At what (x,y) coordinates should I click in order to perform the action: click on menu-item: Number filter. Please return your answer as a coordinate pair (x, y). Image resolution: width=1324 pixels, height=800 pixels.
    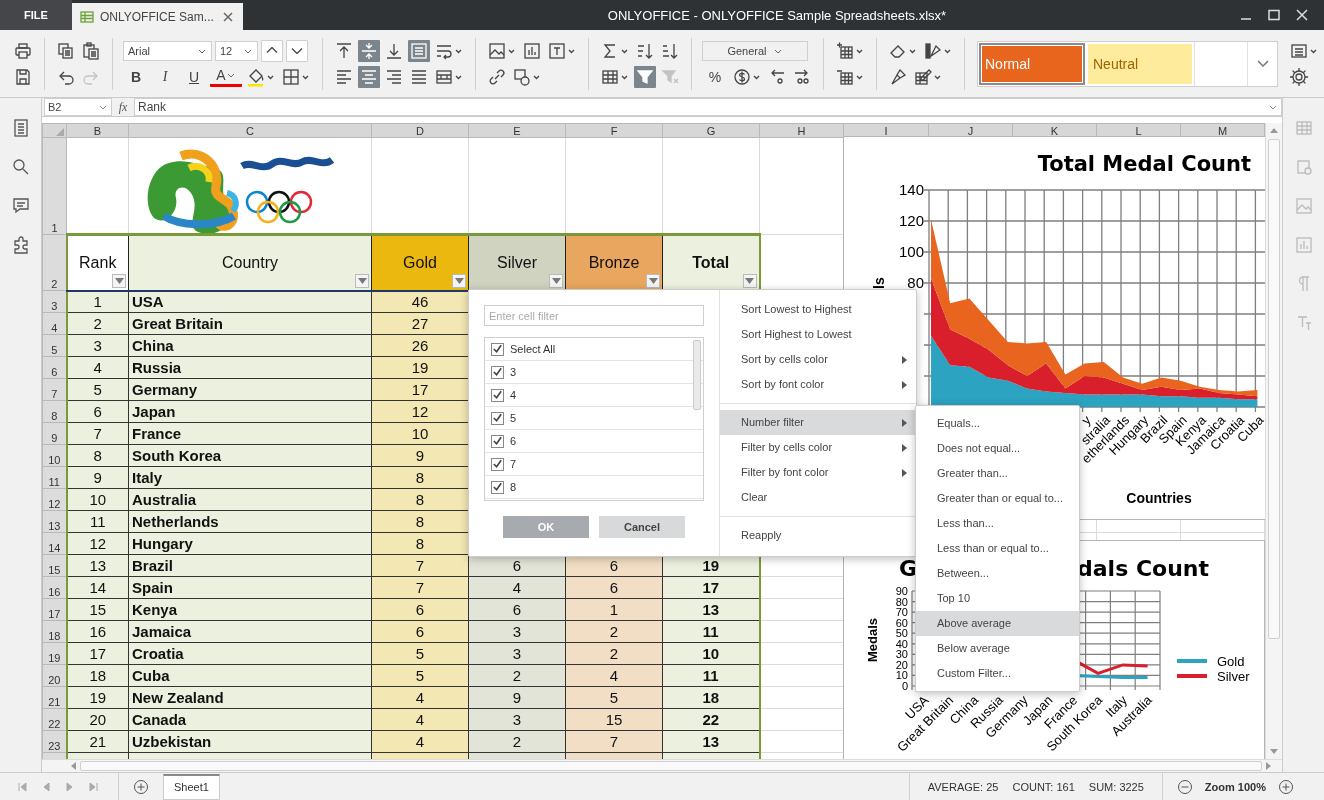
    Looking at the image, I should click on (818, 422).